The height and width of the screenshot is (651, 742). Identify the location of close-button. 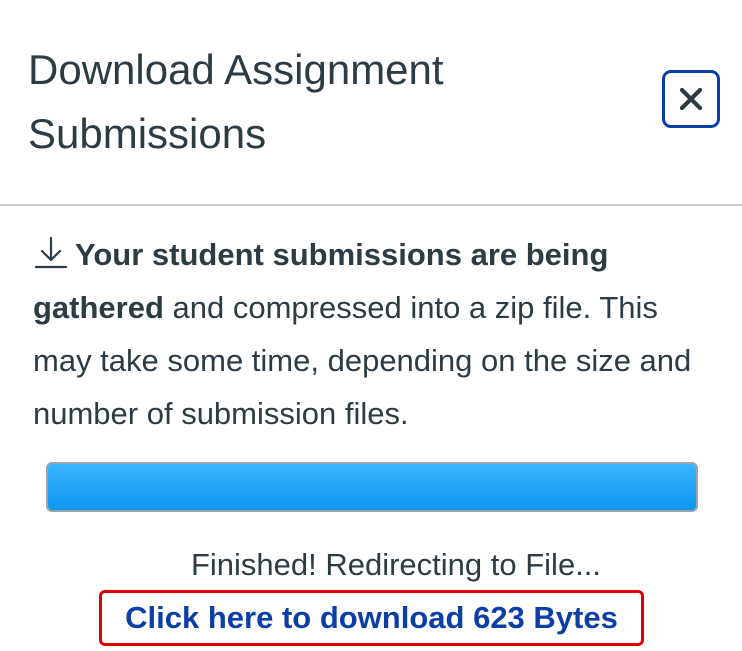
(691, 99).